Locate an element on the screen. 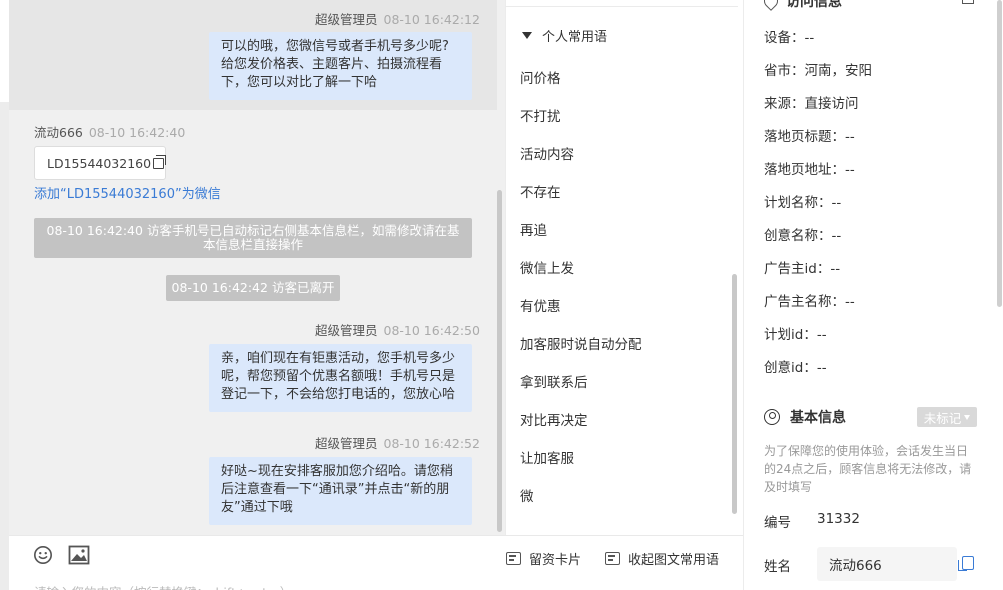 This screenshot has height=590, width=1003. system-notice-left: 08-10 16:42:42 访客已离开 is located at coordinates (253, 288).